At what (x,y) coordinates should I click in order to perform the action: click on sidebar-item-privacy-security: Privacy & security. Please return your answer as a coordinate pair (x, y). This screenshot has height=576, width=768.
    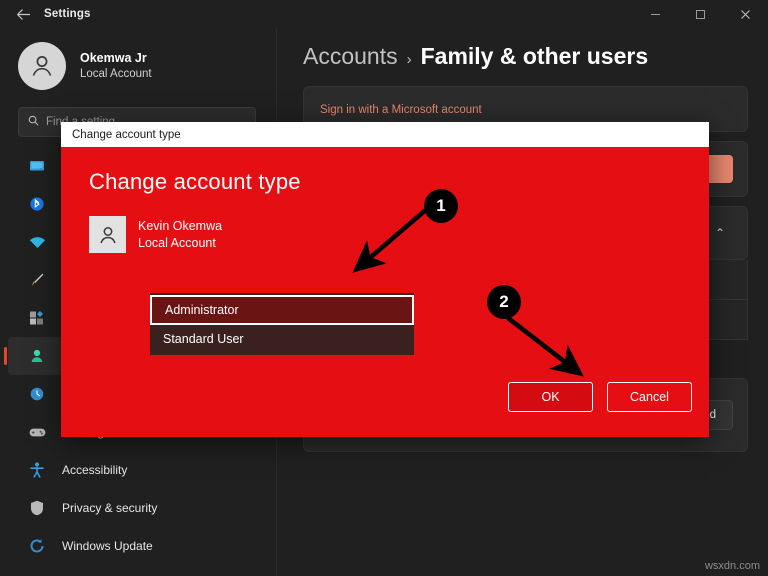
    Looking at the image, I should click on (138, 508).